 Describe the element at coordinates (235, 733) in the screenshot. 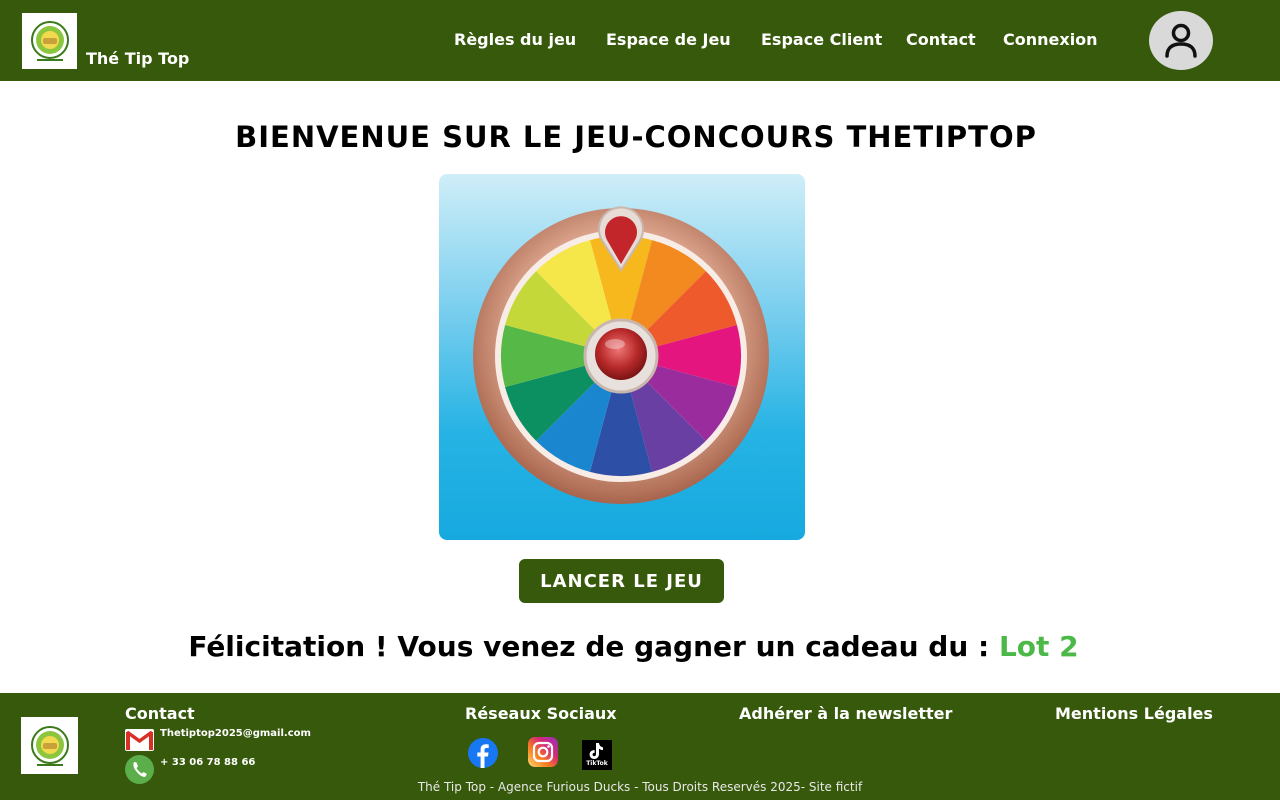

I see `contact-email: Thetiptop2025@gmail.com` at that location.